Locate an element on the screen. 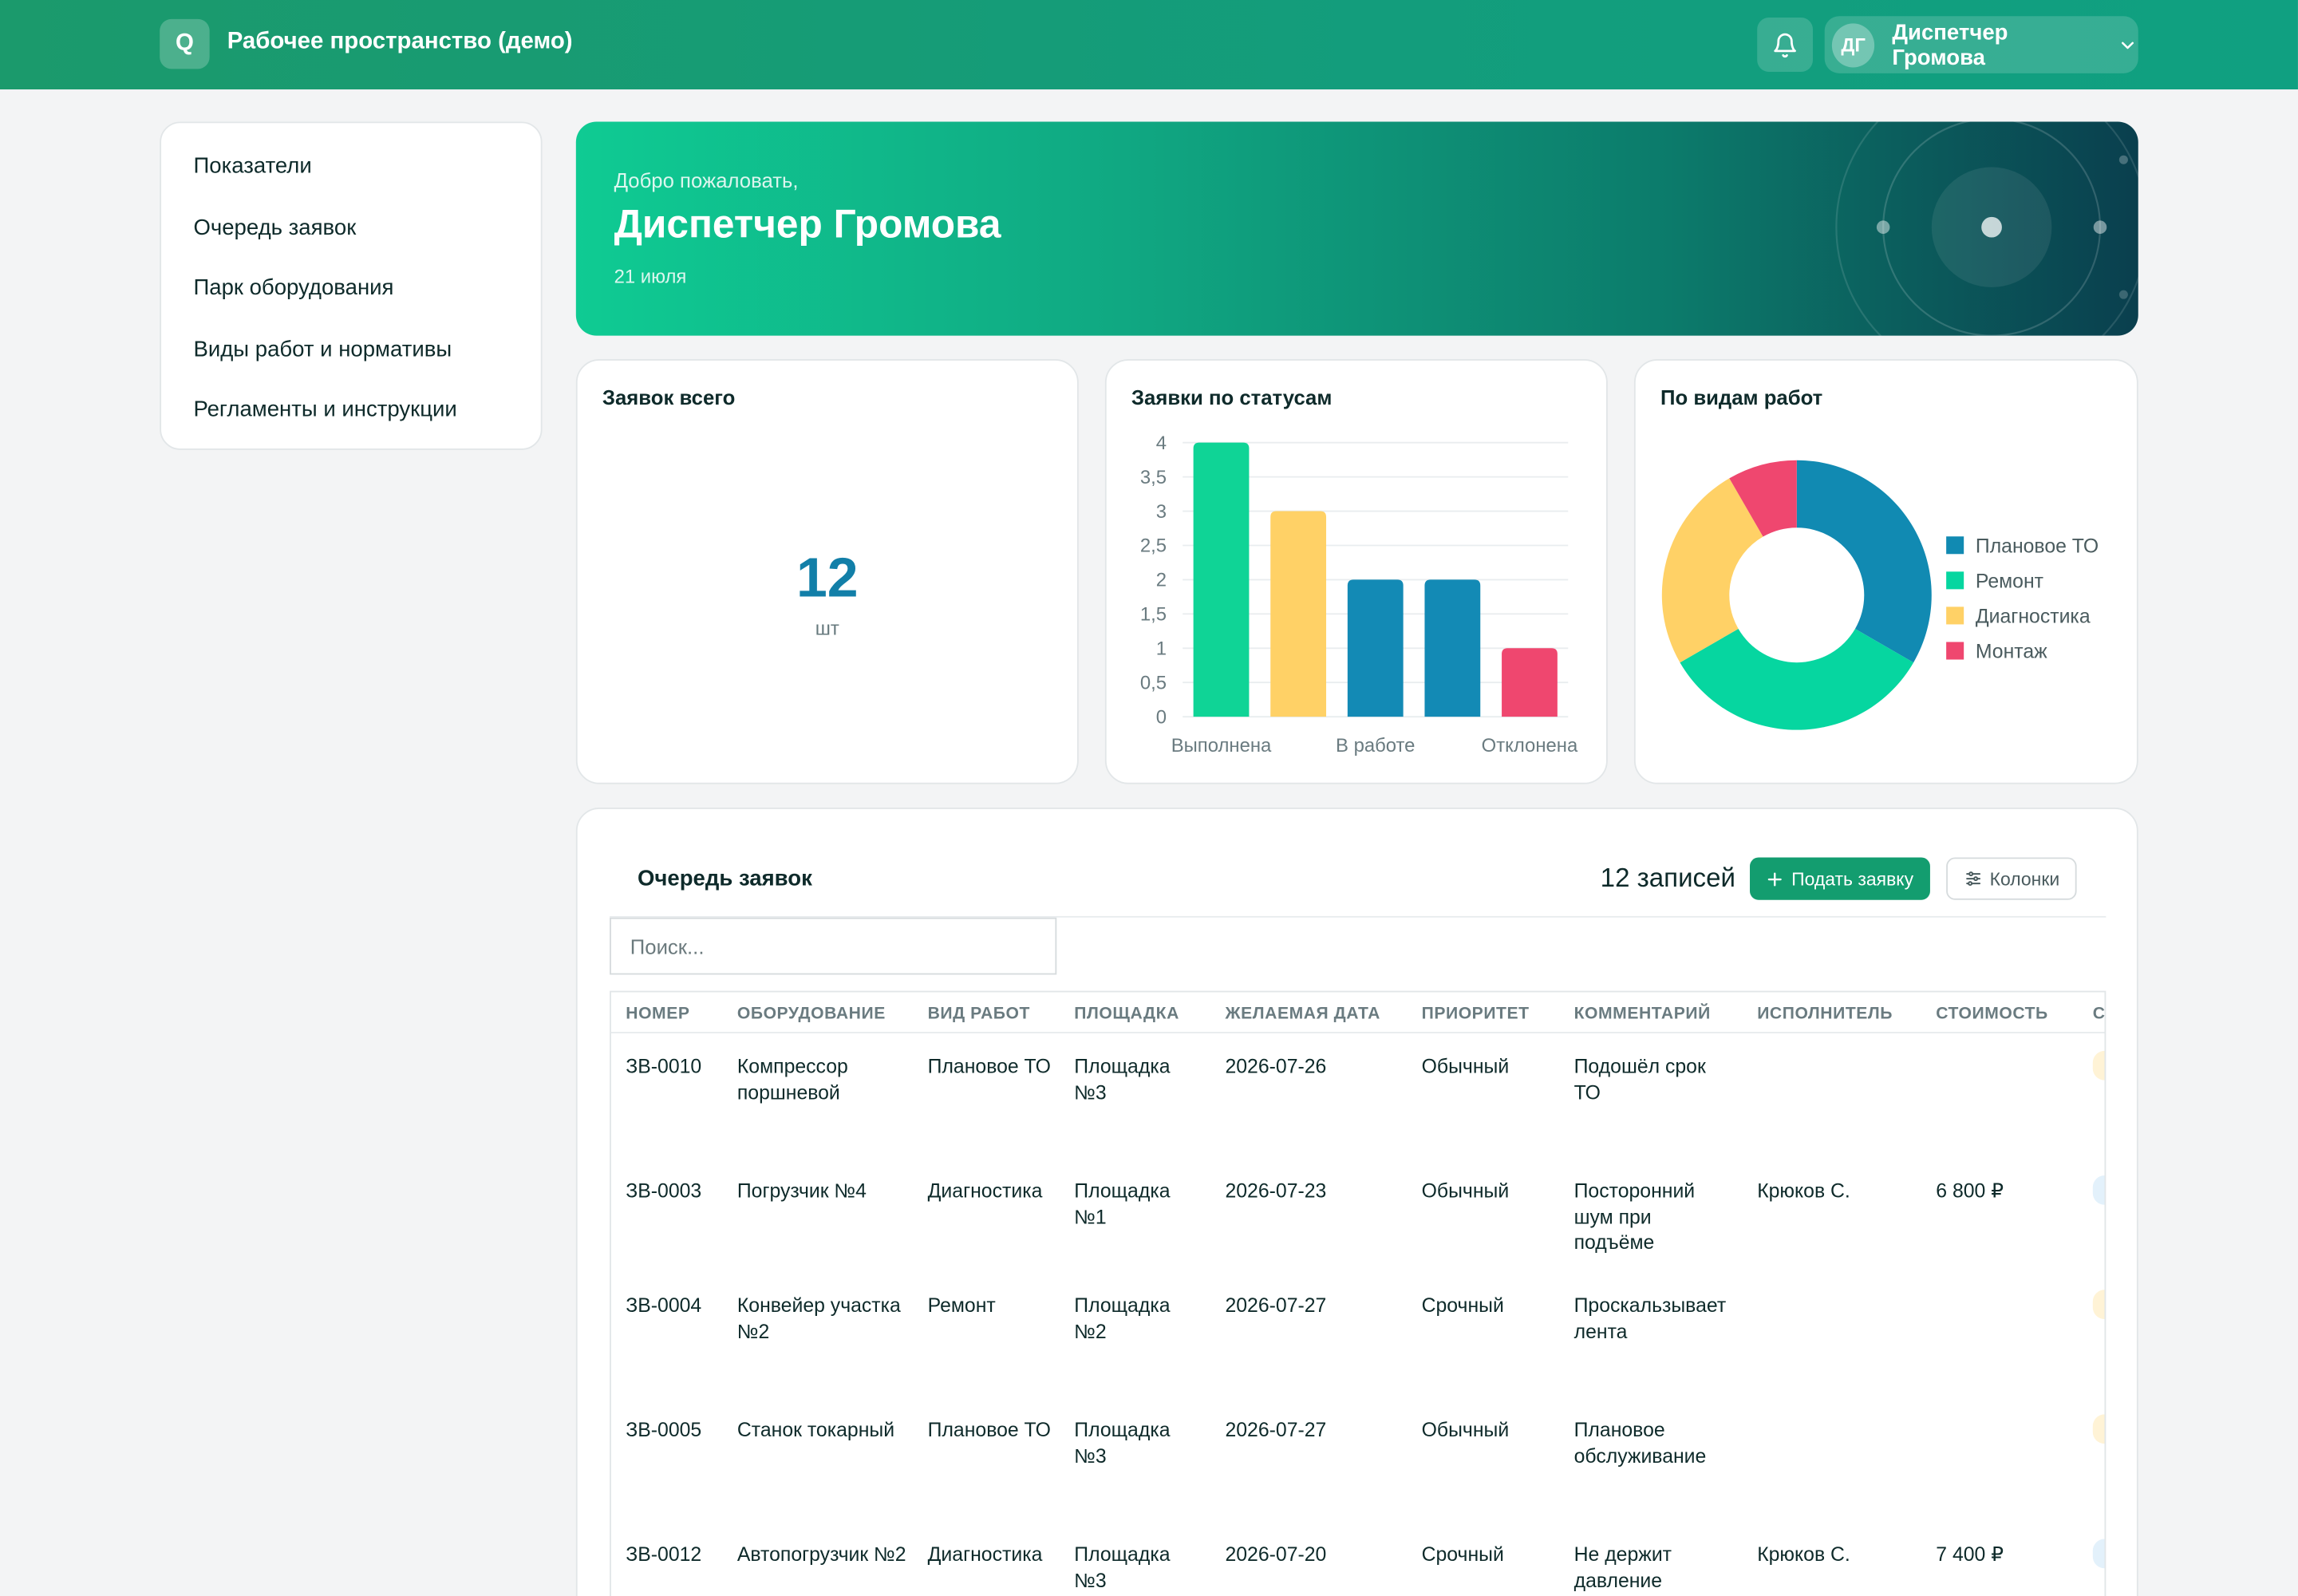 The height and width of the screenshot is (1596, 2298). y-tick-label: 2 is located at coordinates (1161, 580).